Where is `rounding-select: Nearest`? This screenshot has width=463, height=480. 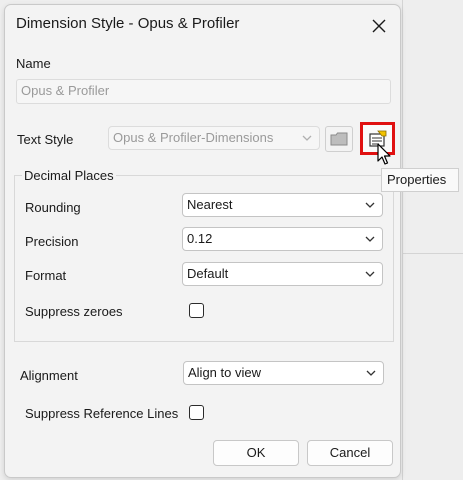
rounding-select: Nearest is located at coordinates (282, 205).